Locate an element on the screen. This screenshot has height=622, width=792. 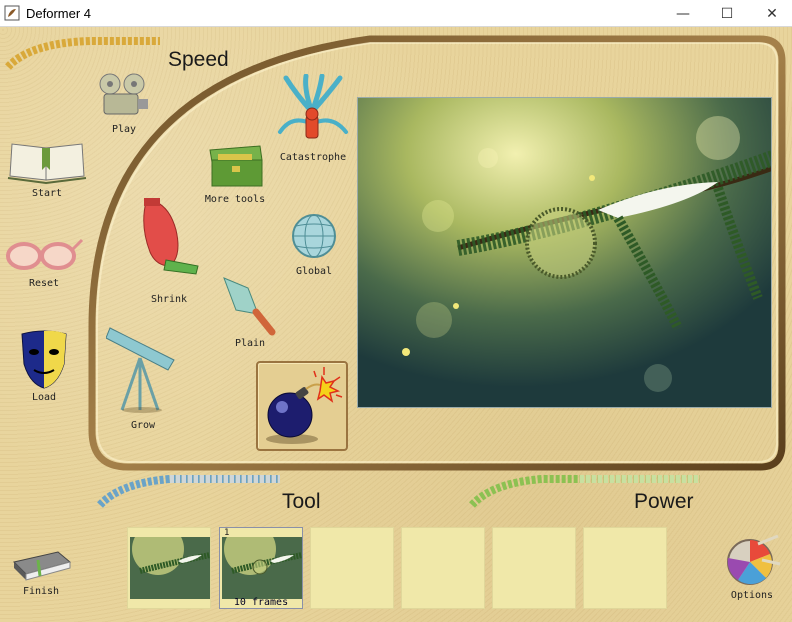
trowel-icon is located at coordinates (249, 306).